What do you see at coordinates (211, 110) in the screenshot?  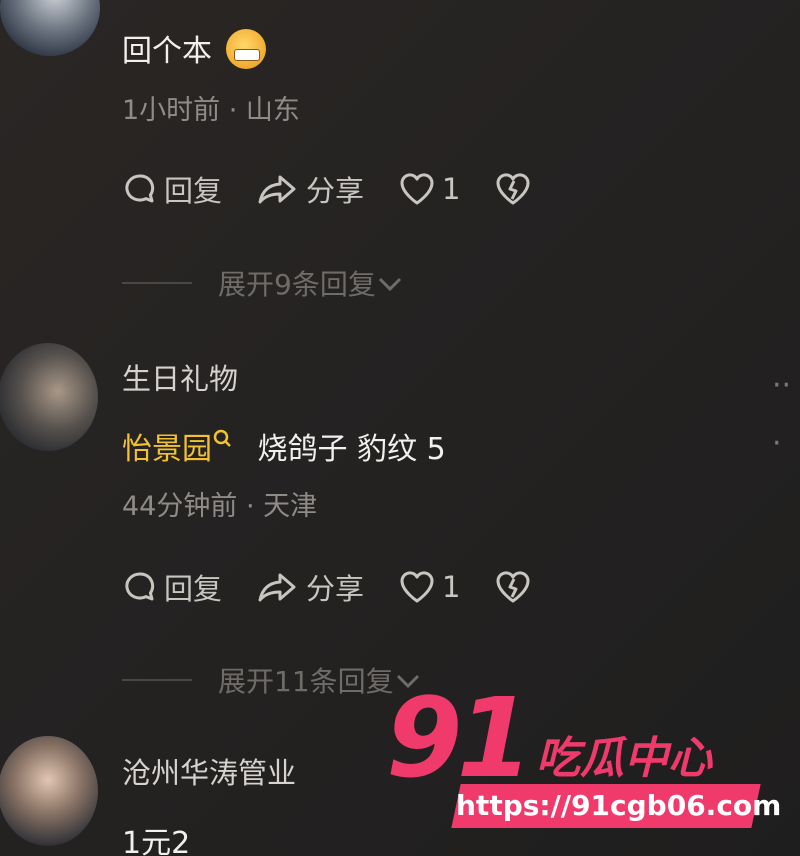 I see `comment-meta: 1小时前 · 山东` at bounding box center [211, 110].